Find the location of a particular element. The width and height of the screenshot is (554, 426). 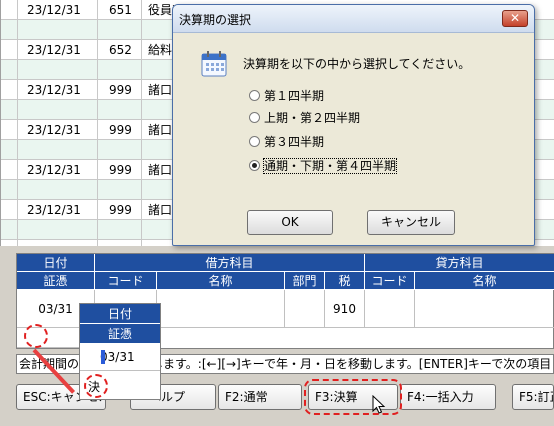

dialog-title: 決算期の選択 is located at coordinates (215, 20).